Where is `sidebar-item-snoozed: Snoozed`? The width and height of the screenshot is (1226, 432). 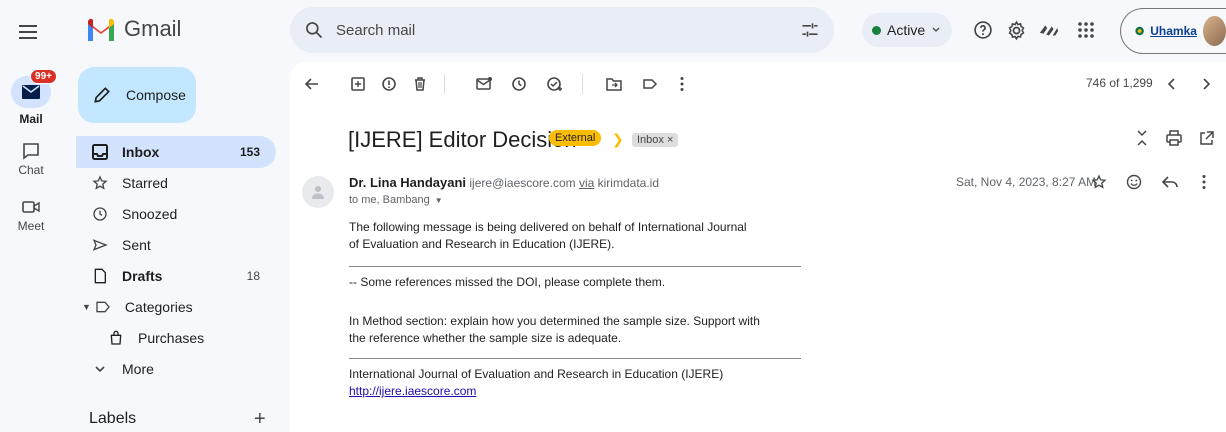 sidebar-item-snoozed: Snoozed is located at coordinates (176, 214).